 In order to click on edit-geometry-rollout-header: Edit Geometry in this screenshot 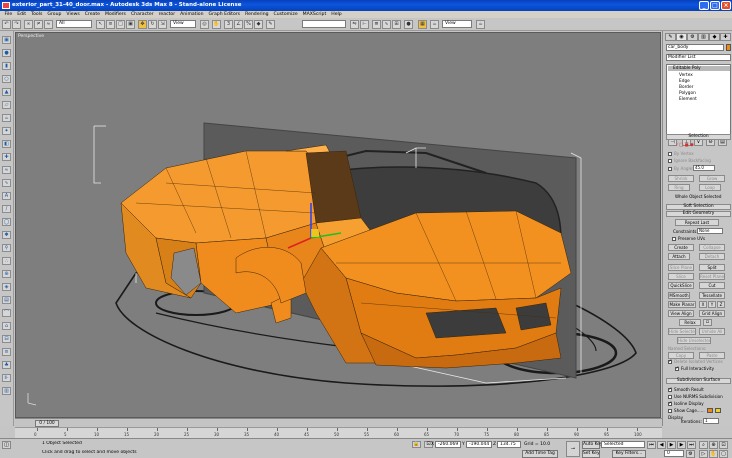, I will do `click(698, 214)`.